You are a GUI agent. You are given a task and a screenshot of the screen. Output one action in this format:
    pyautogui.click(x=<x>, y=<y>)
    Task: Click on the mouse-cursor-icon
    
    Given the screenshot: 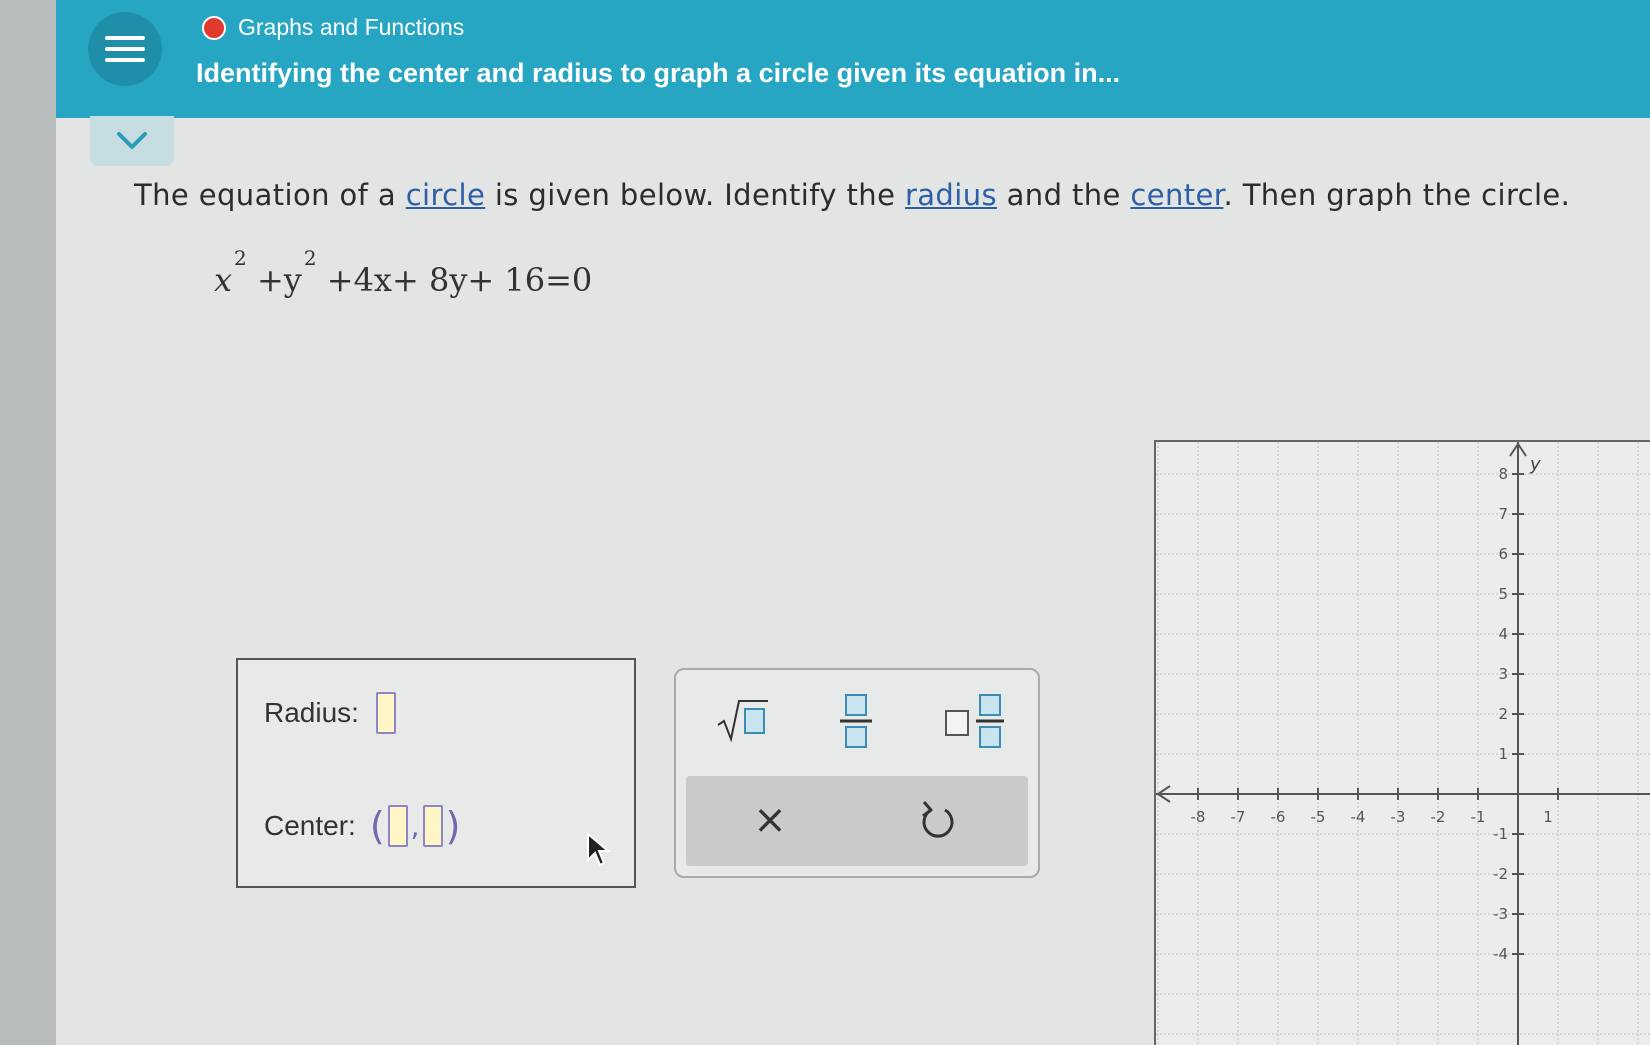 What is the action you would take?
    pyautogui.click(x=599, y=849)
    